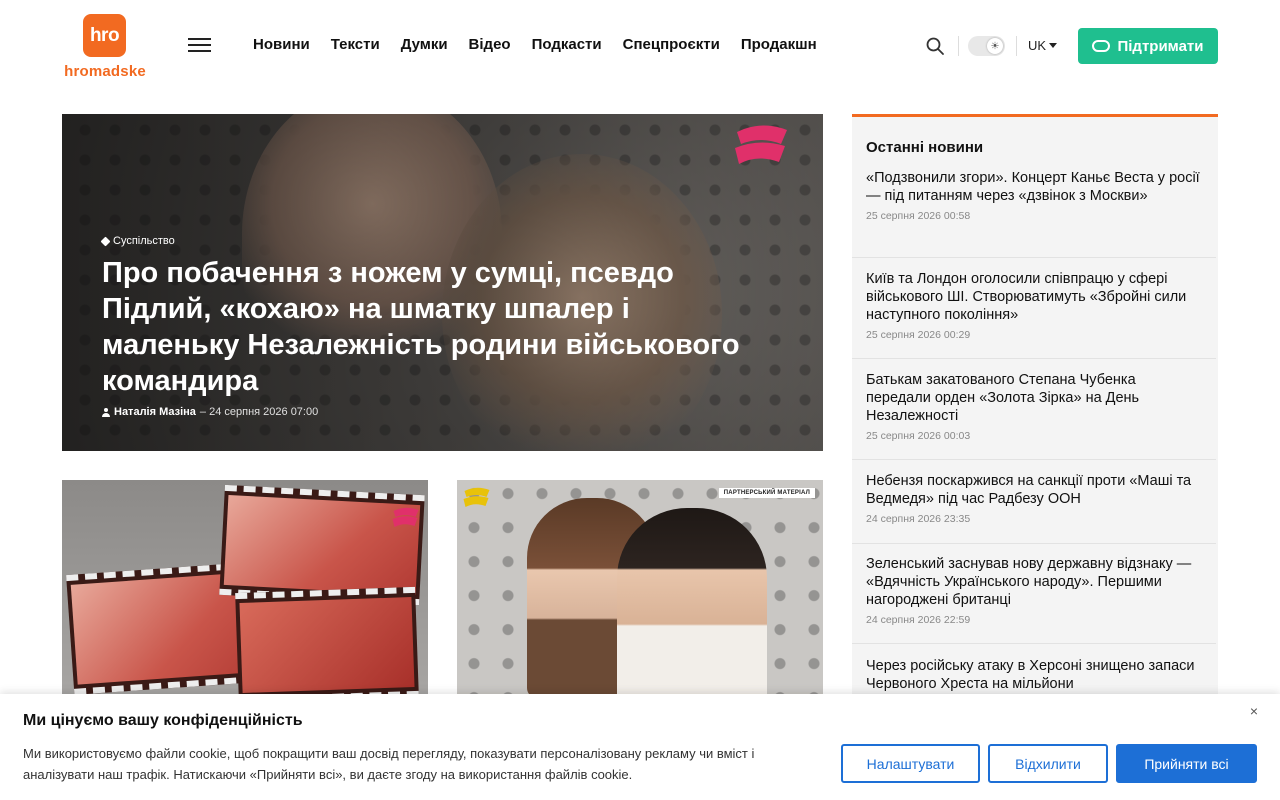 The width and height of the screenshot is (1280, 800). Describe the element at coordinates (766, 493) in the screenshot. I see `partner-material-badge: ПАРТНЕРСЬКИЙ МАТЕРІАЛ` at that location.